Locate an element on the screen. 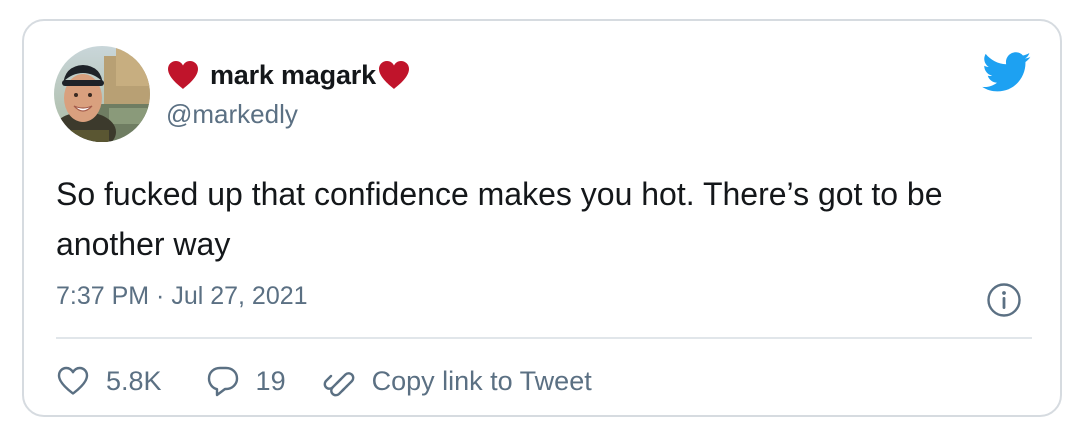 The image size is (1083, 439). reply-count: 19 is located at coordinates (270, 380).